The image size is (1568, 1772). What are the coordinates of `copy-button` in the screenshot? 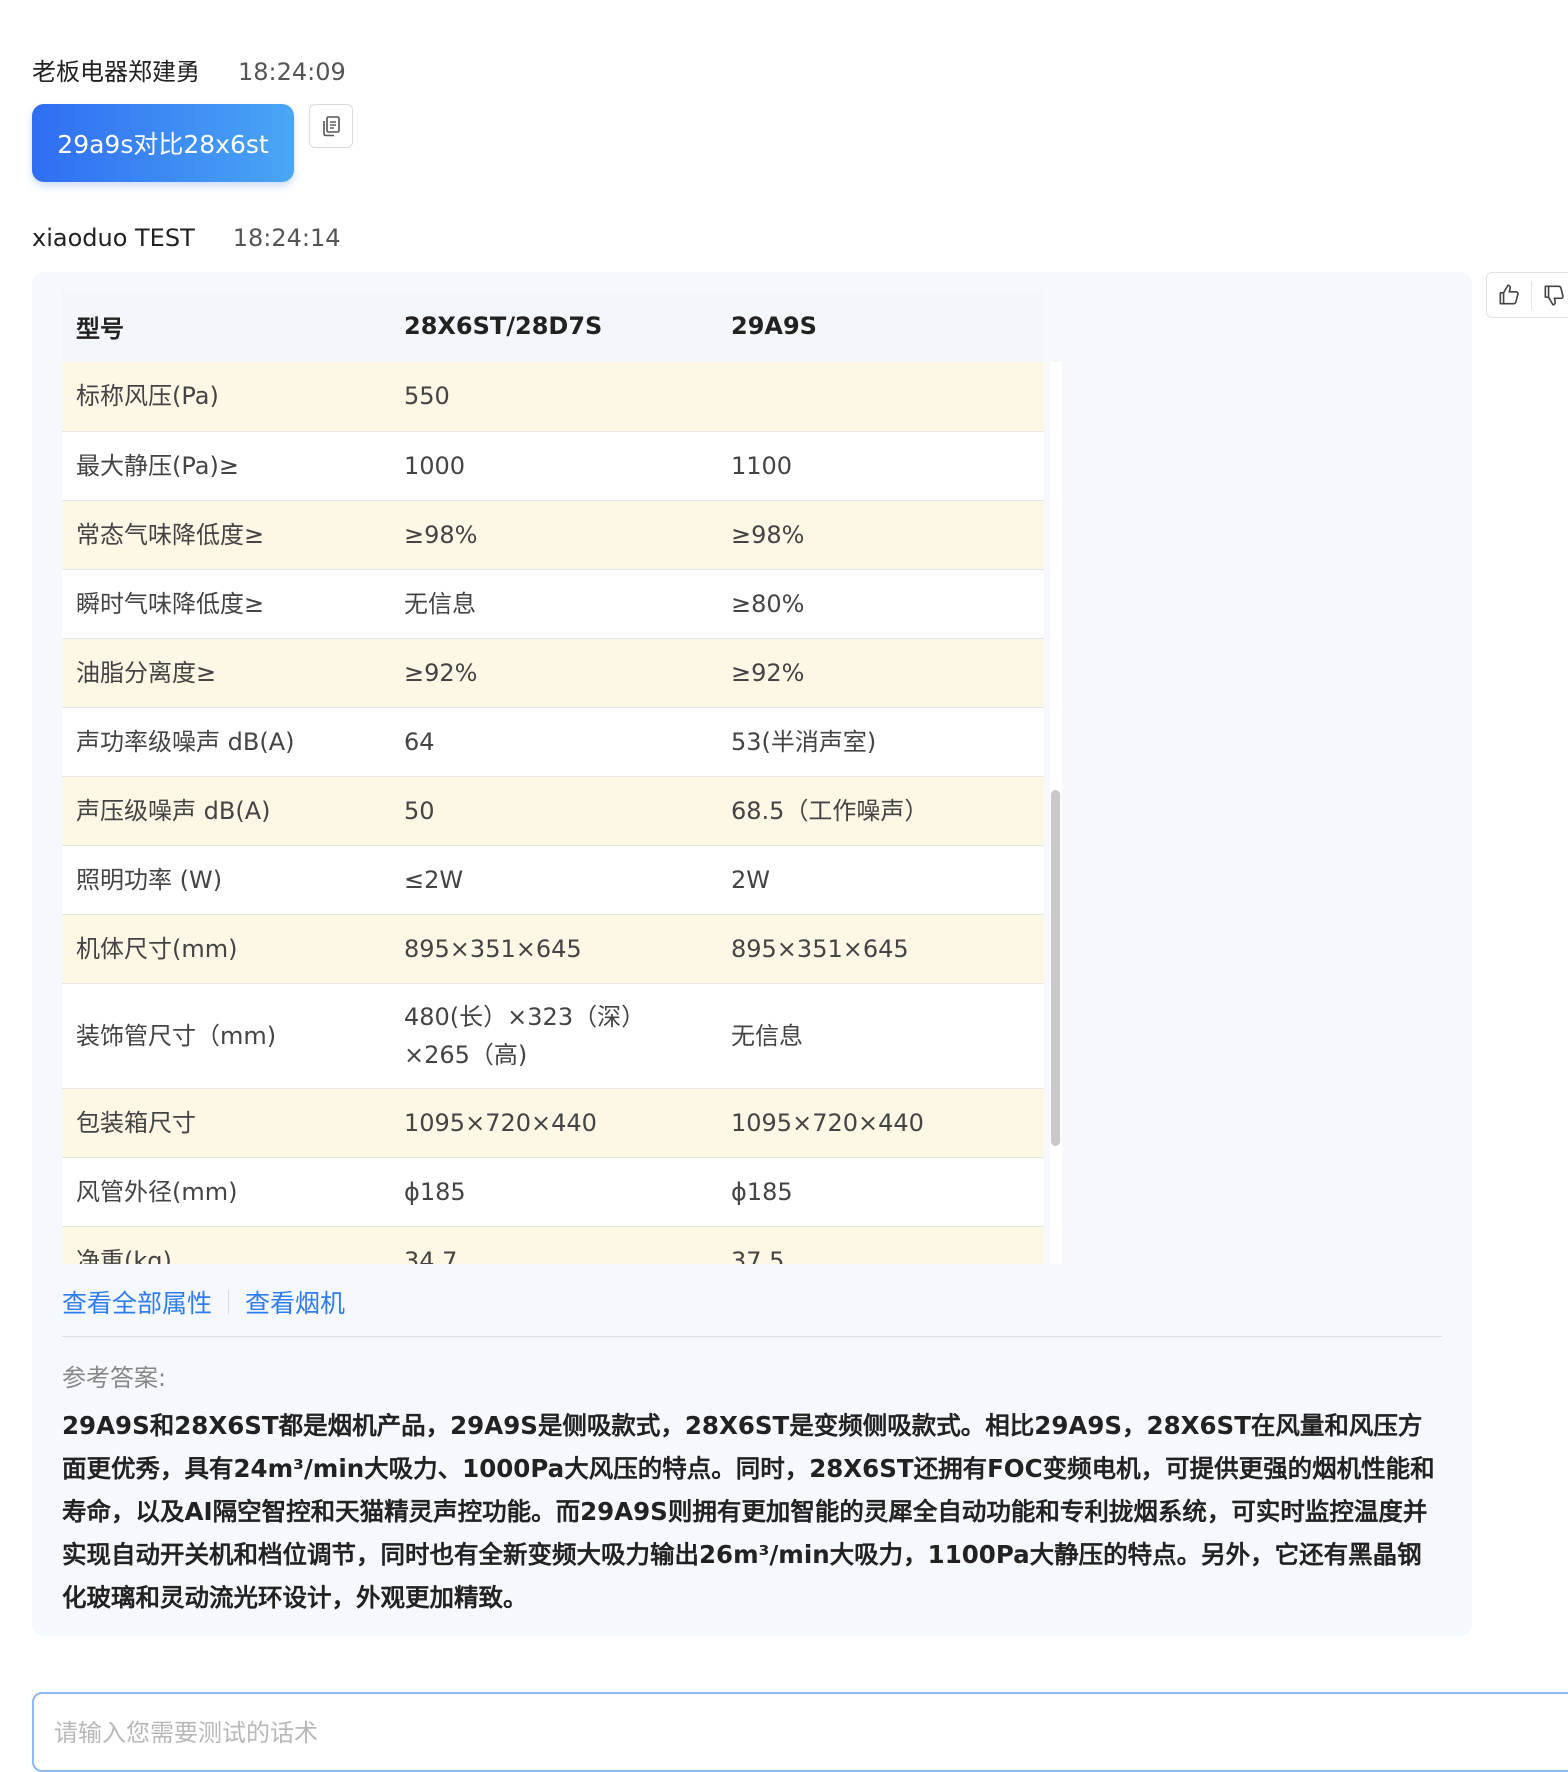 It's located at (331, 126).